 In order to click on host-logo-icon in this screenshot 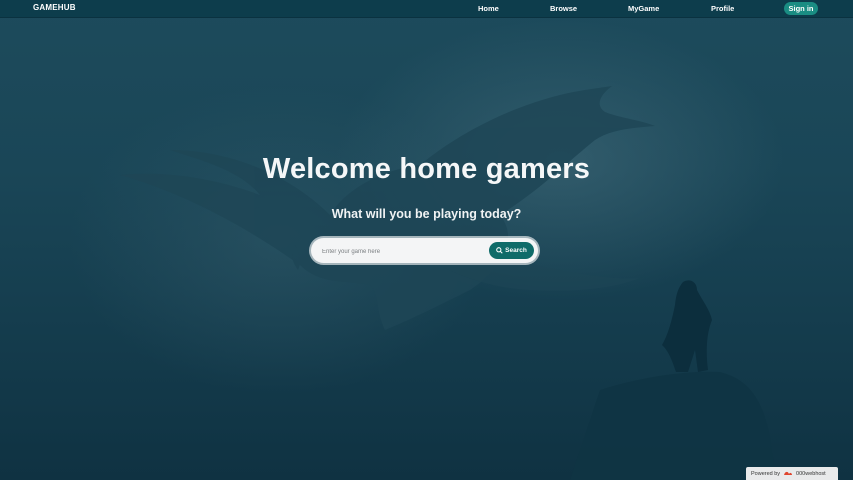, I will do `click(788, 473)`.